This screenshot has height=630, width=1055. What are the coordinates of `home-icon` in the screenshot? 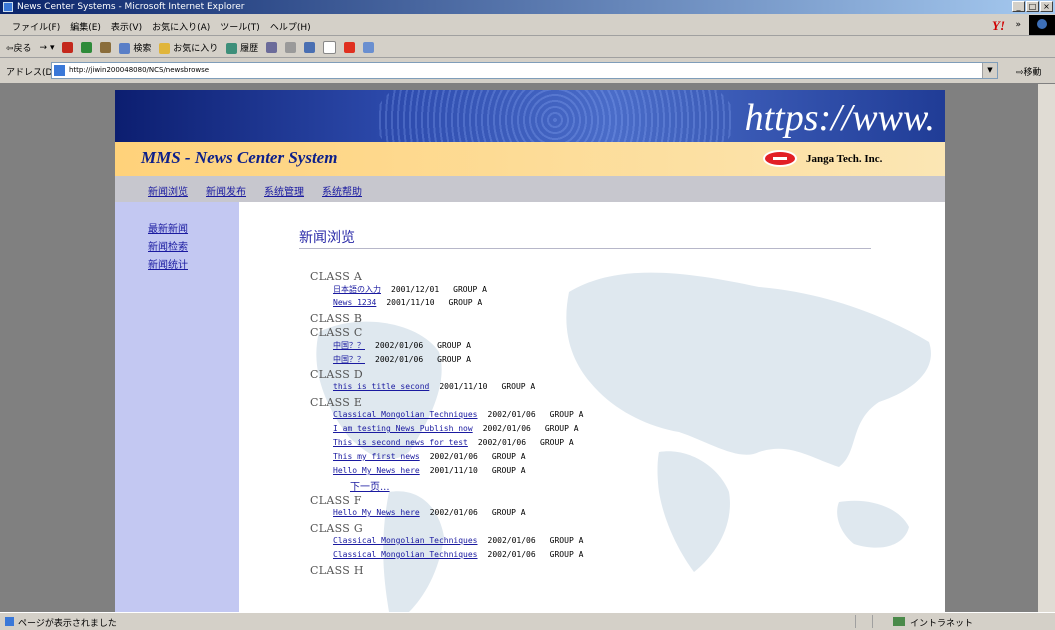 It's located at (106, 47).